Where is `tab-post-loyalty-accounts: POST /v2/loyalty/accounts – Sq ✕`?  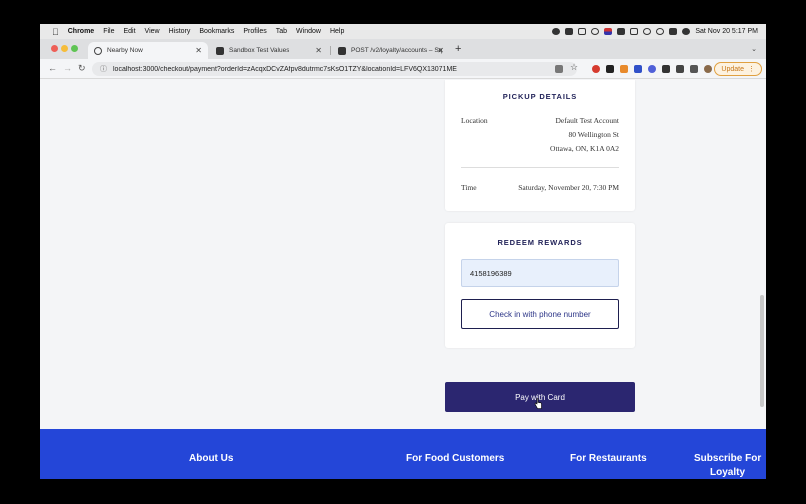 tab-post-loyalty-accounts: POST /v2/loyalty/accounts – Sq ✕ is located at coordinates (391, 50).